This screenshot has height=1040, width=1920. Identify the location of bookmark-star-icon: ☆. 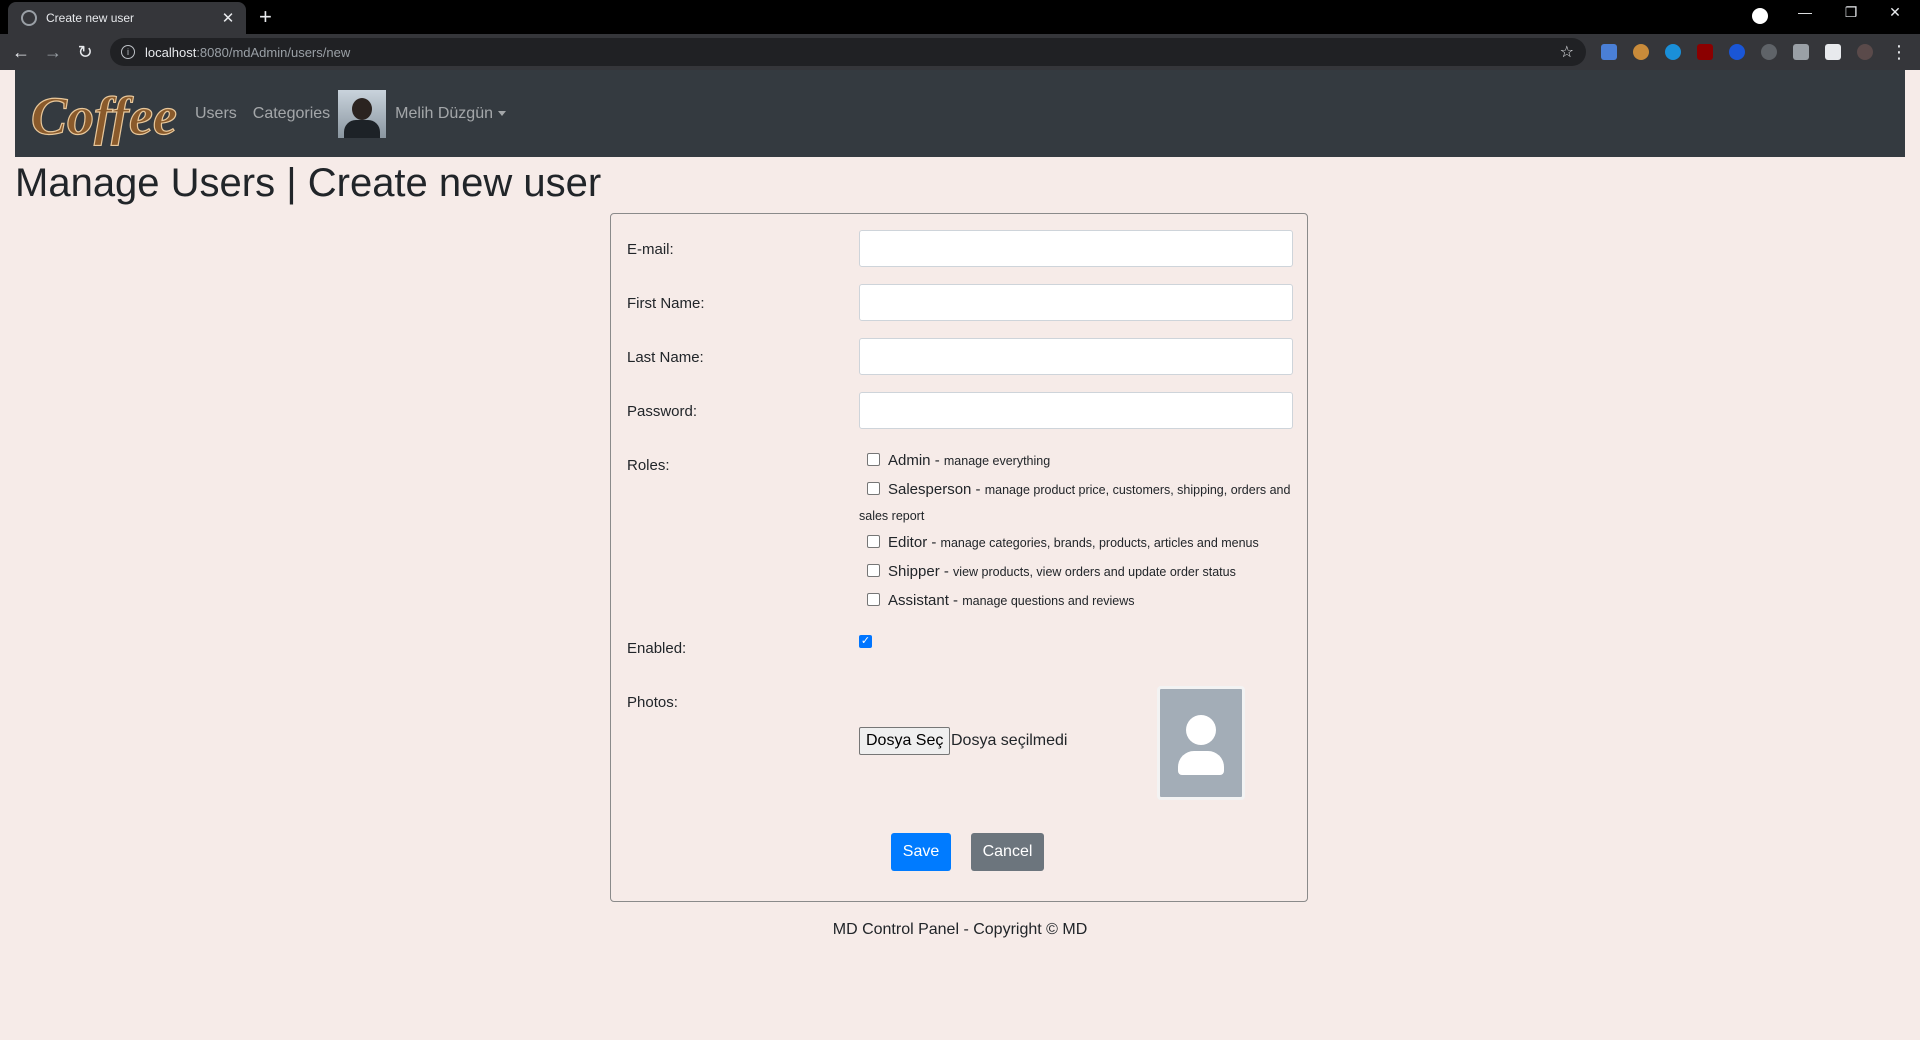
(1567, 52).